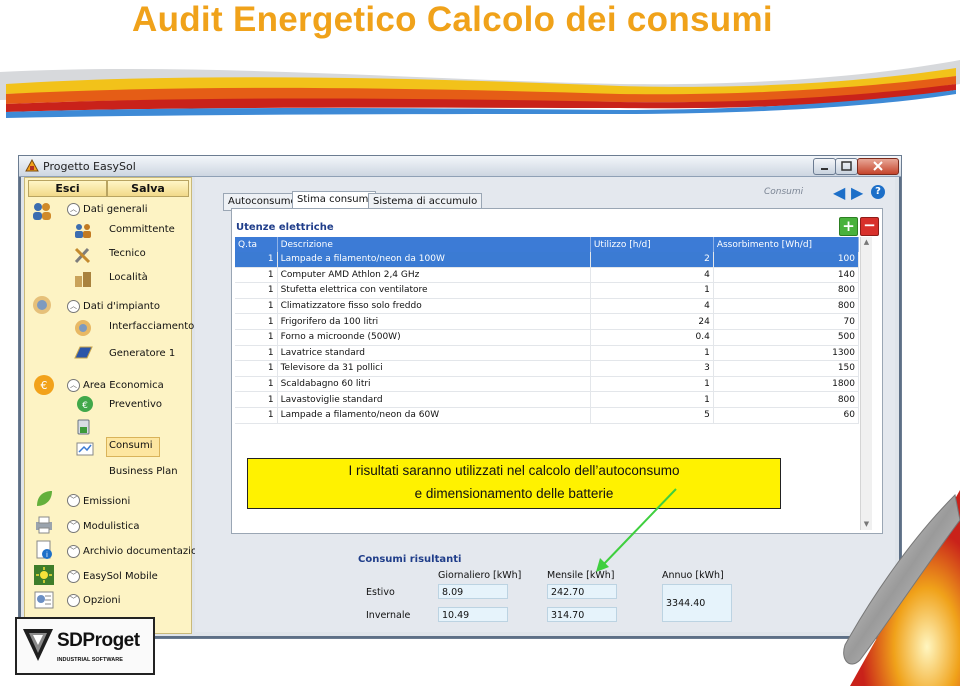 The height and width of the screenshot is (686, 960). I want to click on logo-tagline: INDUSTRIAL SOFTWARE, so click(90, 660).